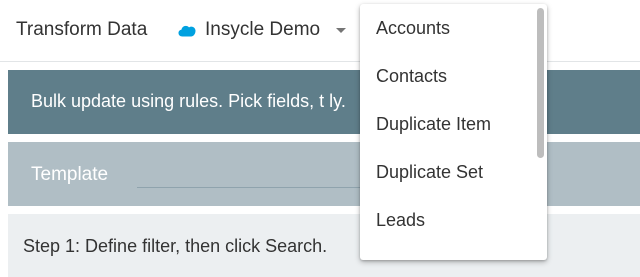 The width and height of the screenshot is (640, 277). Describe the element at coordinates (70, 174) in the screenshot. I see `template-label: Template` at that location.